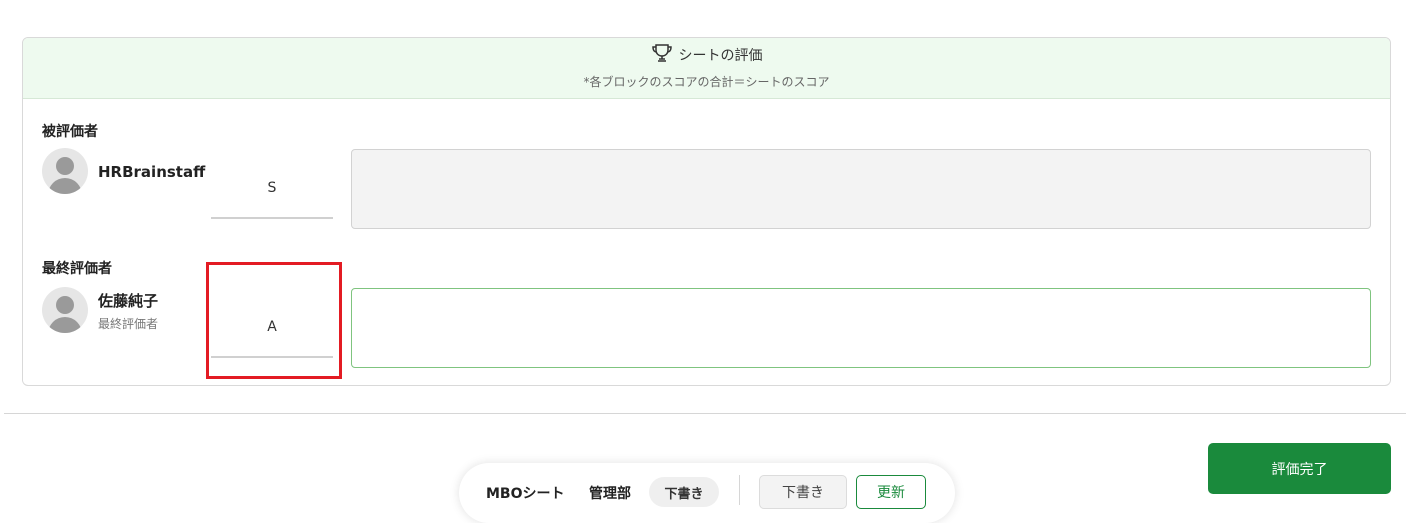 This screenshot has height=523, width=1406. I want to click on evaluatee-section-label: 被評価者, so click(70, 132).